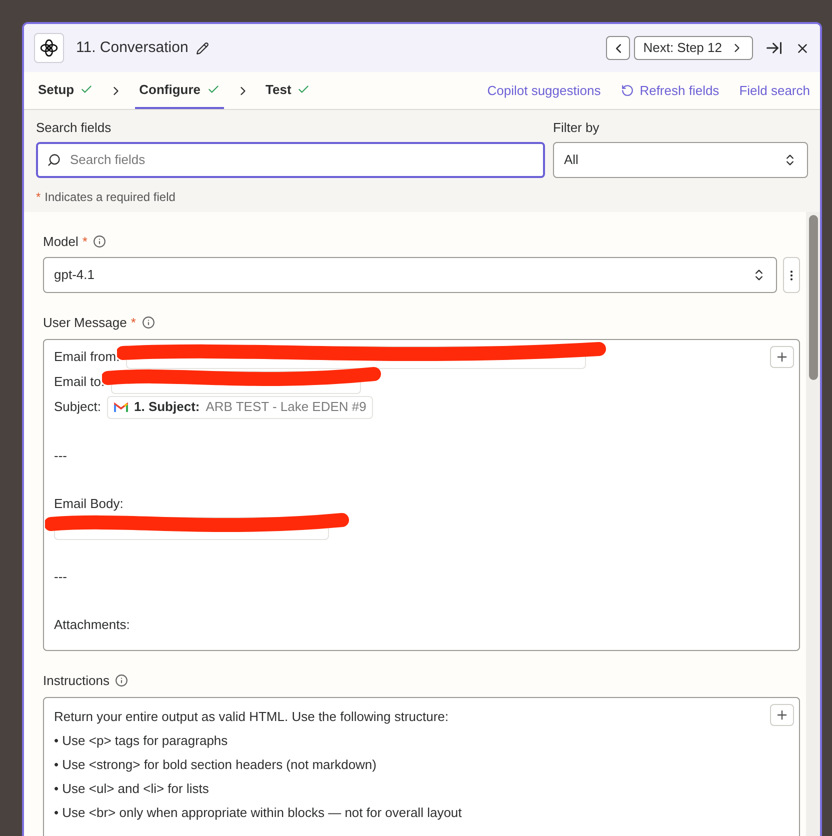 This screenshot has width=832, height=836. Describe the element at coordinates (544, 90) in the screenshot. I see `header-link: Copilot suggestions` at that location.